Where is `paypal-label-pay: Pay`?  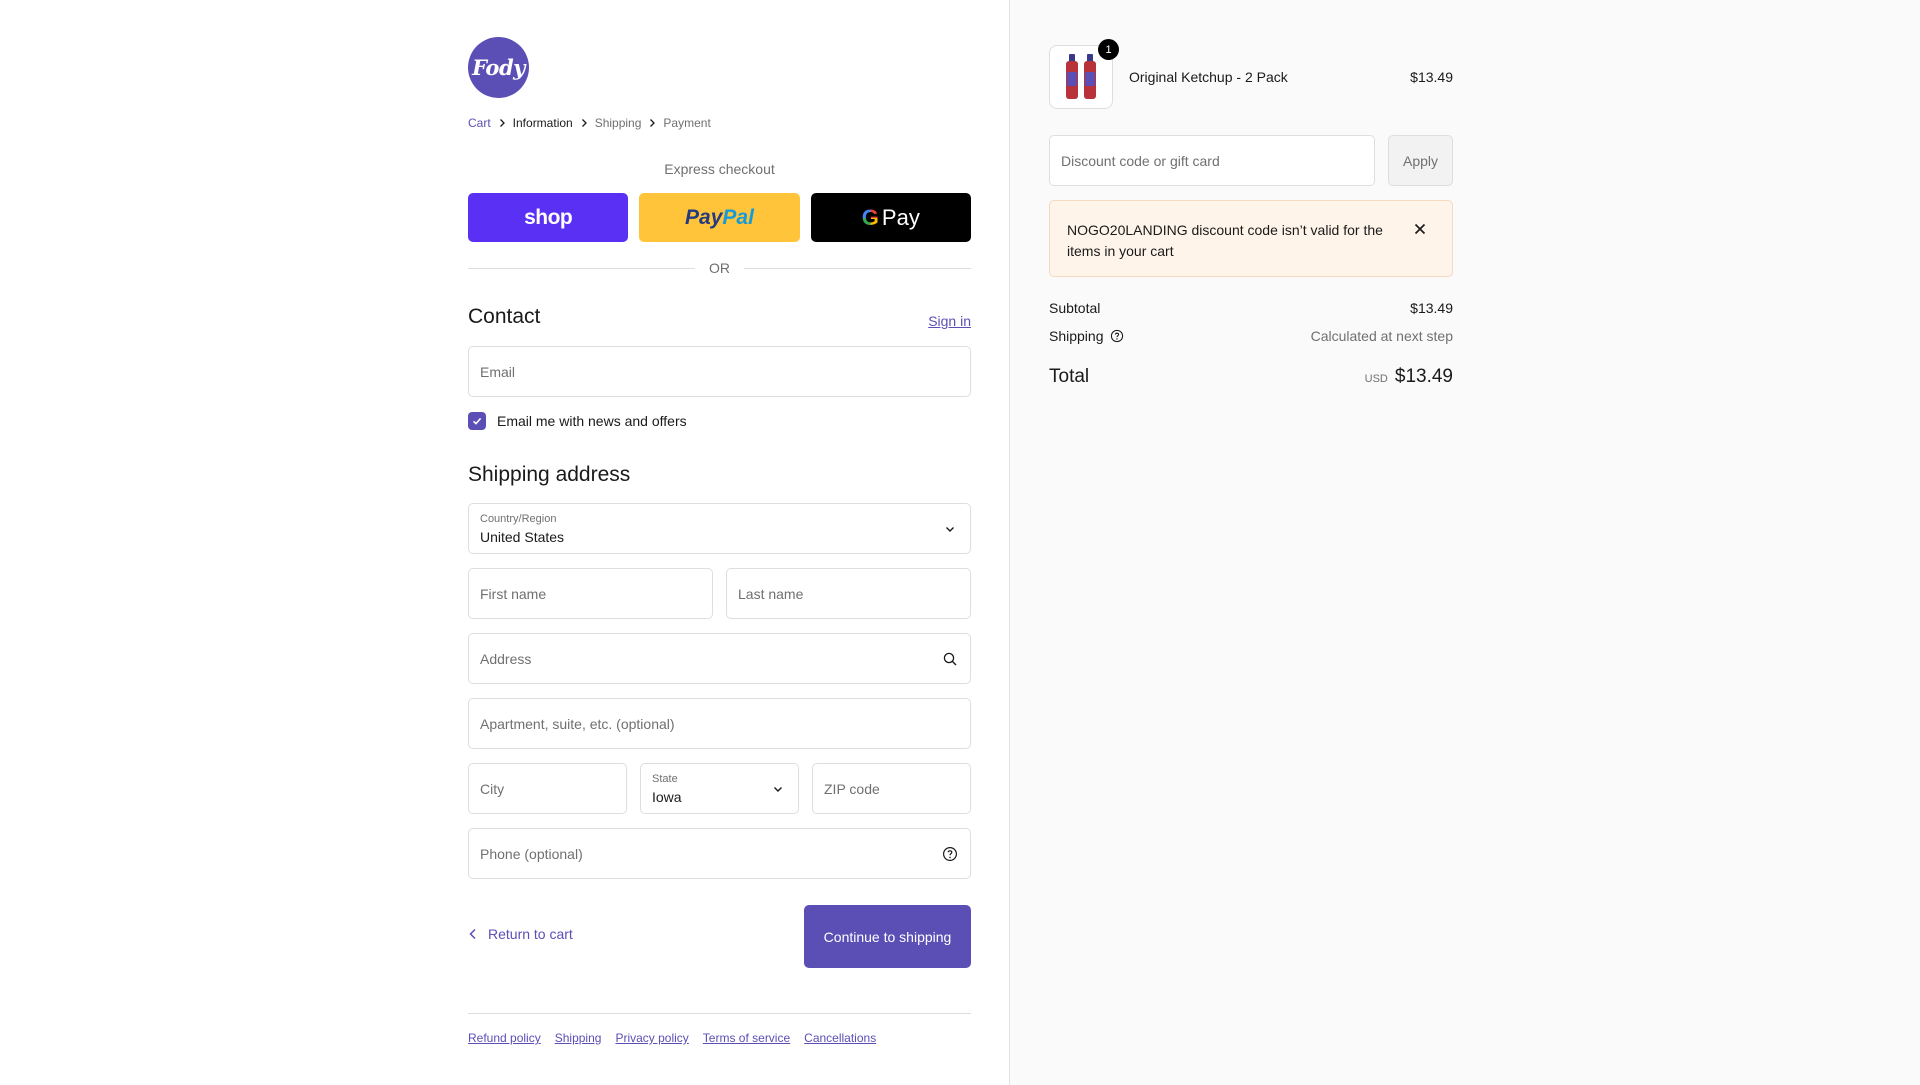
paypal-label-pay: Pay is located at coordinates (704, 217).